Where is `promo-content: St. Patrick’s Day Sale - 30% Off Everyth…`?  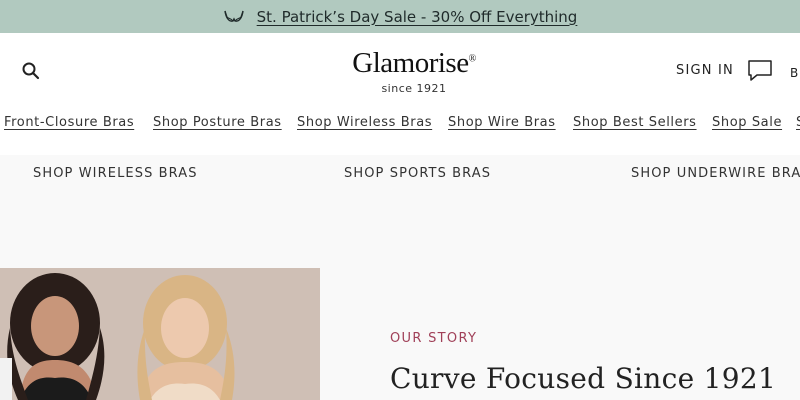
promo-content: St. Patrick’s Day Sale - 30% Off Everyth… is located at coordinates (400, 17).